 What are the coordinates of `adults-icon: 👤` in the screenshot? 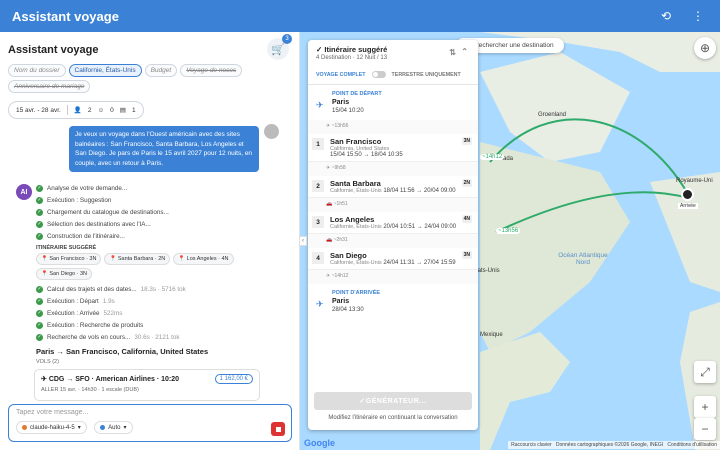 It's located at (77, 110).